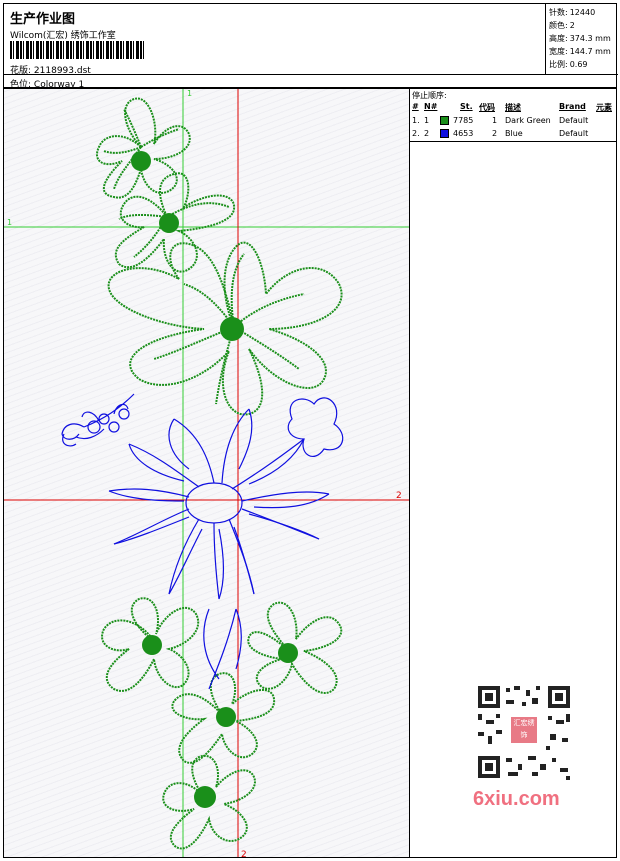  I want to click on red-guide-label-bottom: 2, so click(244, 854).